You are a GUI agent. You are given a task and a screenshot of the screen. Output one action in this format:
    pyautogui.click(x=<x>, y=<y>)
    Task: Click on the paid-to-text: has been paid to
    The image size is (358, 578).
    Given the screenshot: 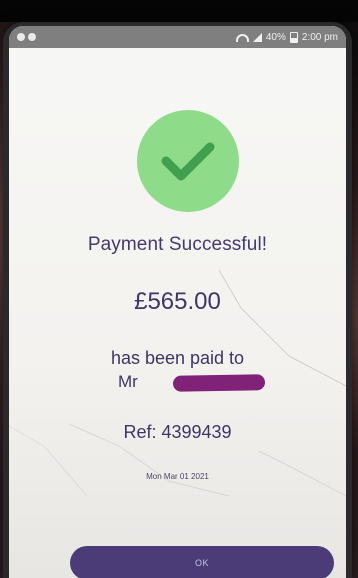 What is the action you would take?
    pyautogui.click(x=177, y=358)
    